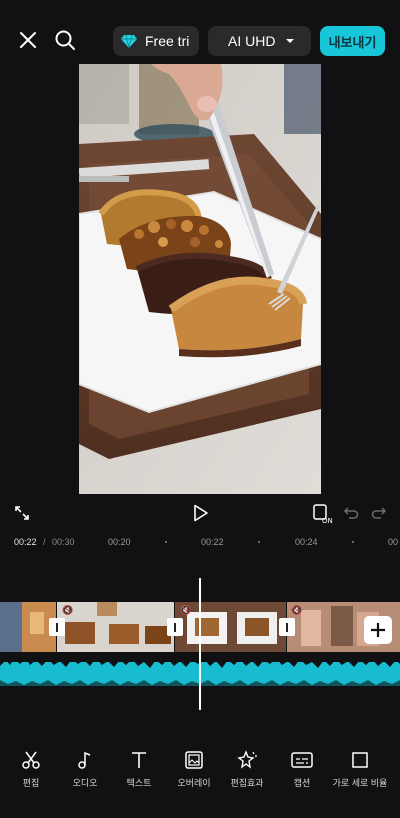 Image resolution: width=400 pixels, height=818 pixels. What do you see at coordinates (139, 783) in the screenshot?
I see `tool-label: 텍스트` at bounding box center [139, 783].